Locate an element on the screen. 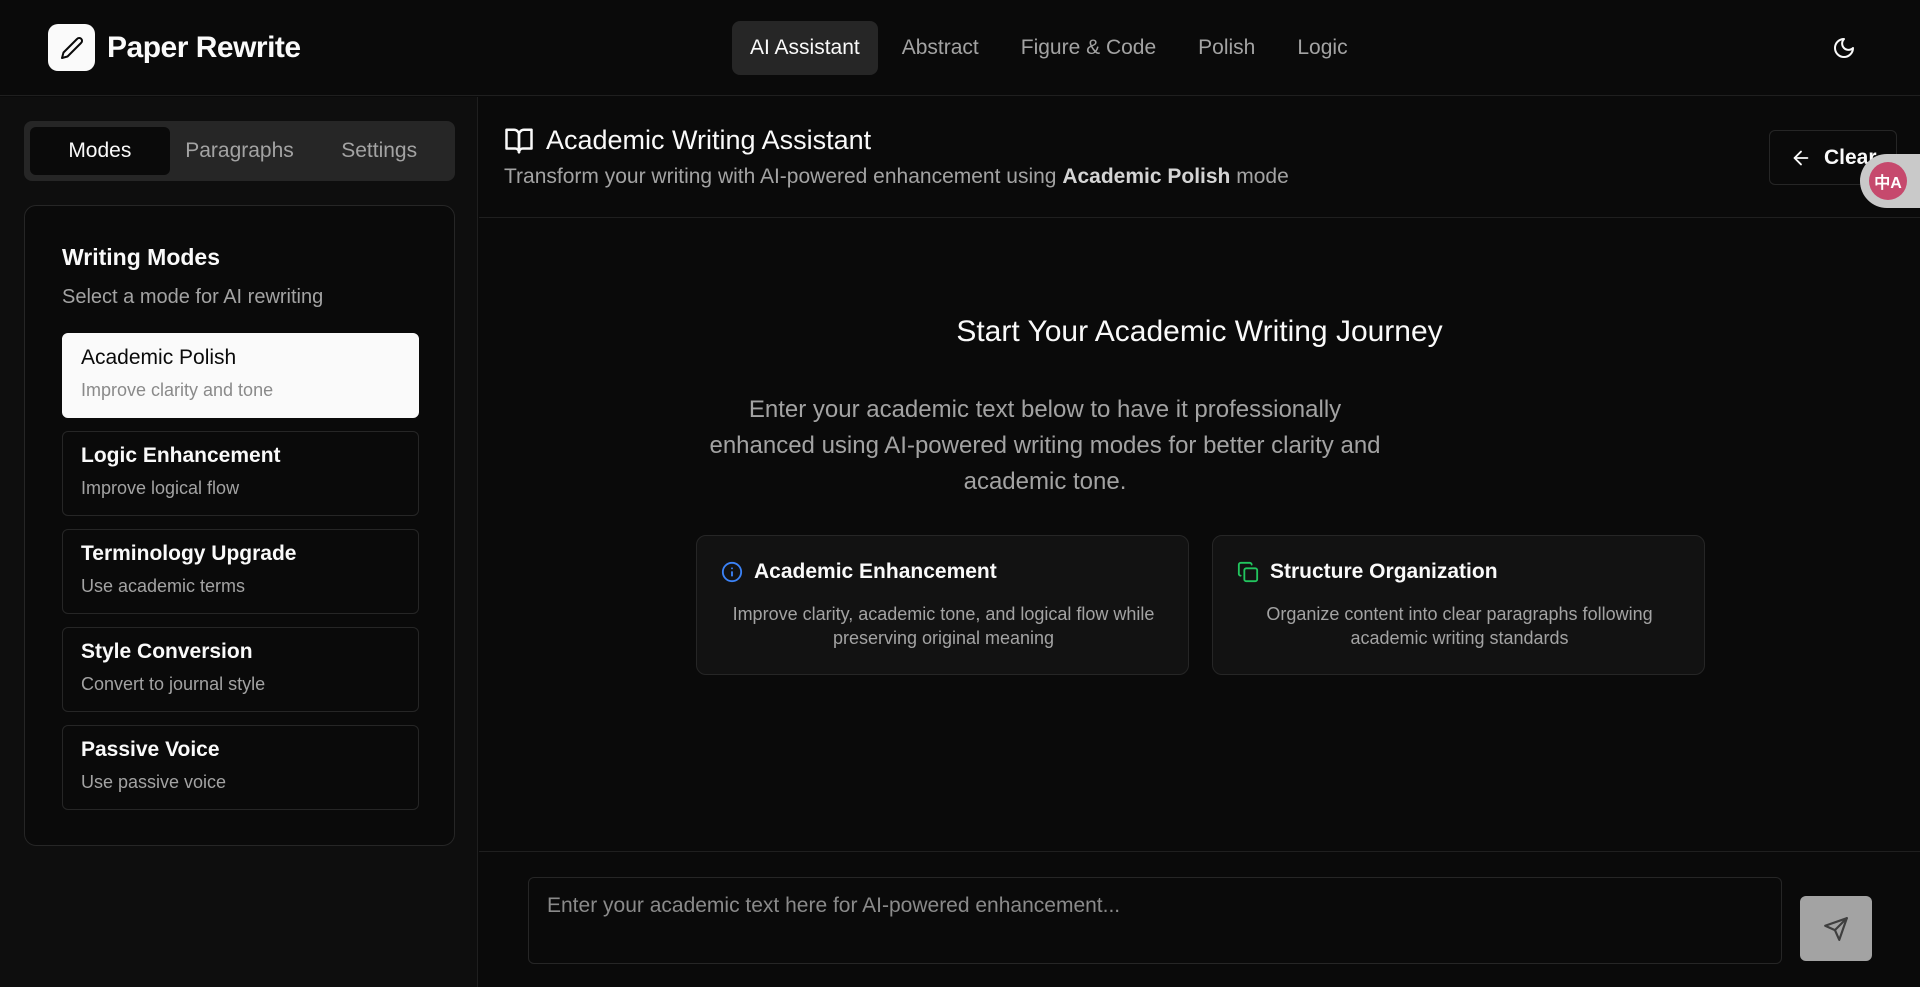 This screenshot has height=987, width=1920. subtitle-mode: Academic Polish is located at coordinates (1146, 176).